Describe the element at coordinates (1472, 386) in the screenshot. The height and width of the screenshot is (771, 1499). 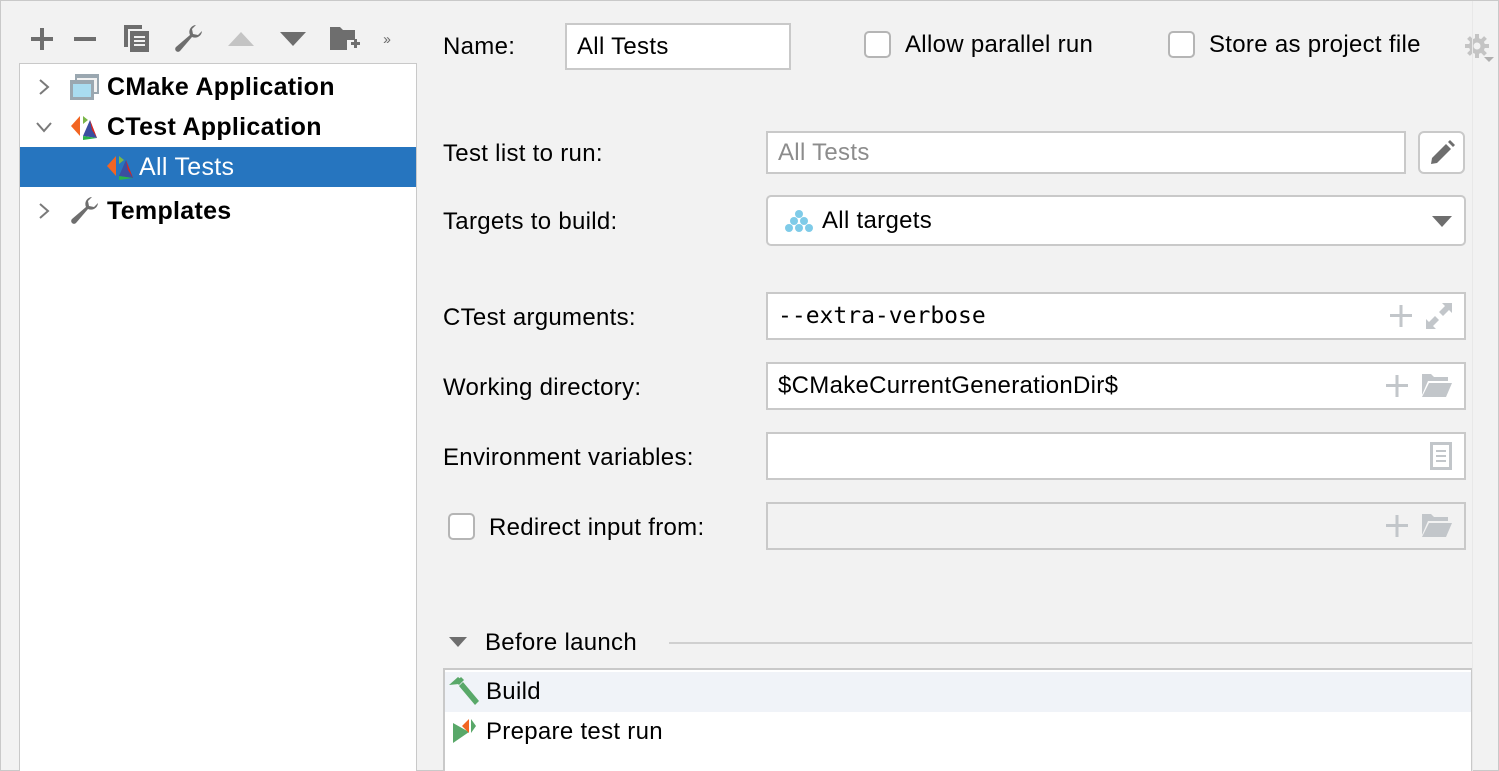
I see `panel-edge` at that location.